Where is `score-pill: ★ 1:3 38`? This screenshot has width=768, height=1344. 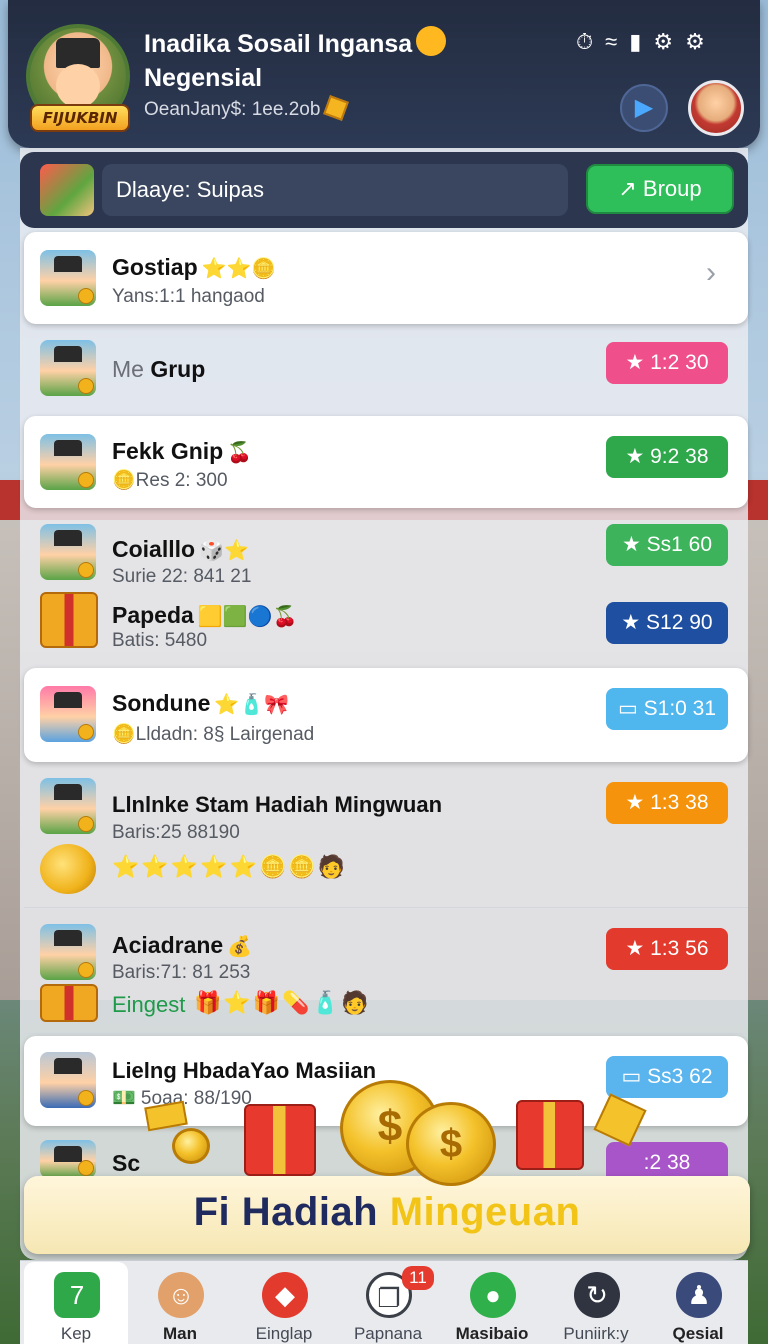
score-pill: ★ 1:3 38 is located at coordinates (667, 803).